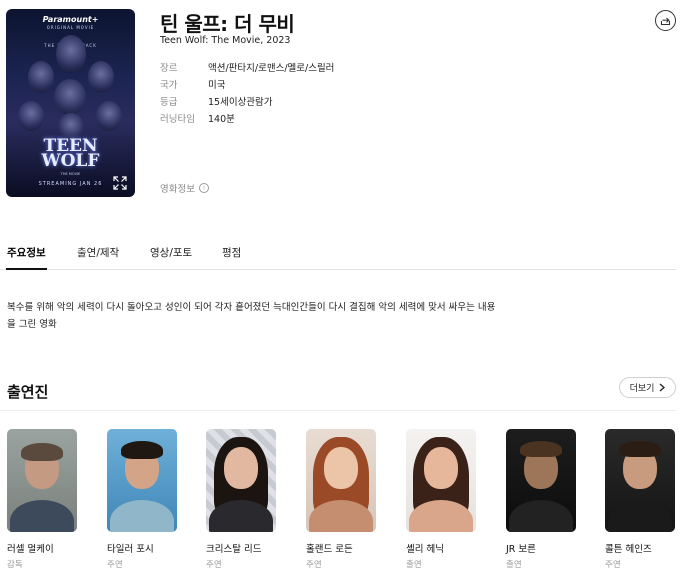 This screenshot has width=700, height=573. Describe the element at coordinates (217, 85) in the screenshot. I see `meta-value: 미국` at that location.